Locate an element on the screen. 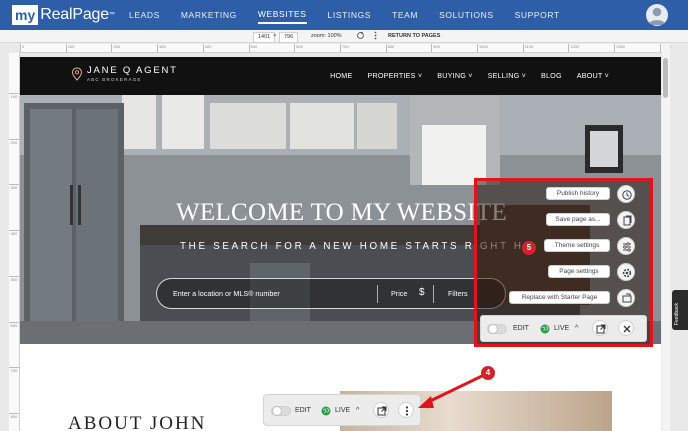  site-link-4: BLOG is located at coordinates (551, 75).